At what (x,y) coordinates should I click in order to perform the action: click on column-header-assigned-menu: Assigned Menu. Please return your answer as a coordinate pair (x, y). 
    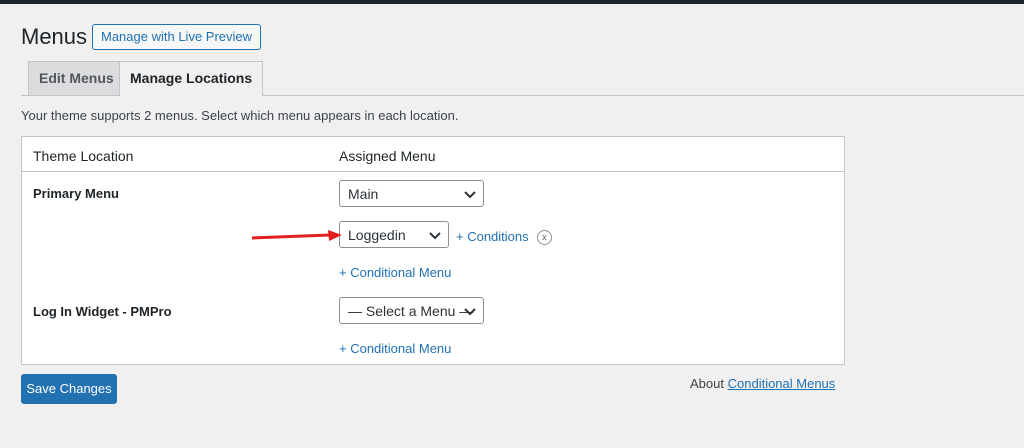
    Looking at the image, I should click on (387, 156).